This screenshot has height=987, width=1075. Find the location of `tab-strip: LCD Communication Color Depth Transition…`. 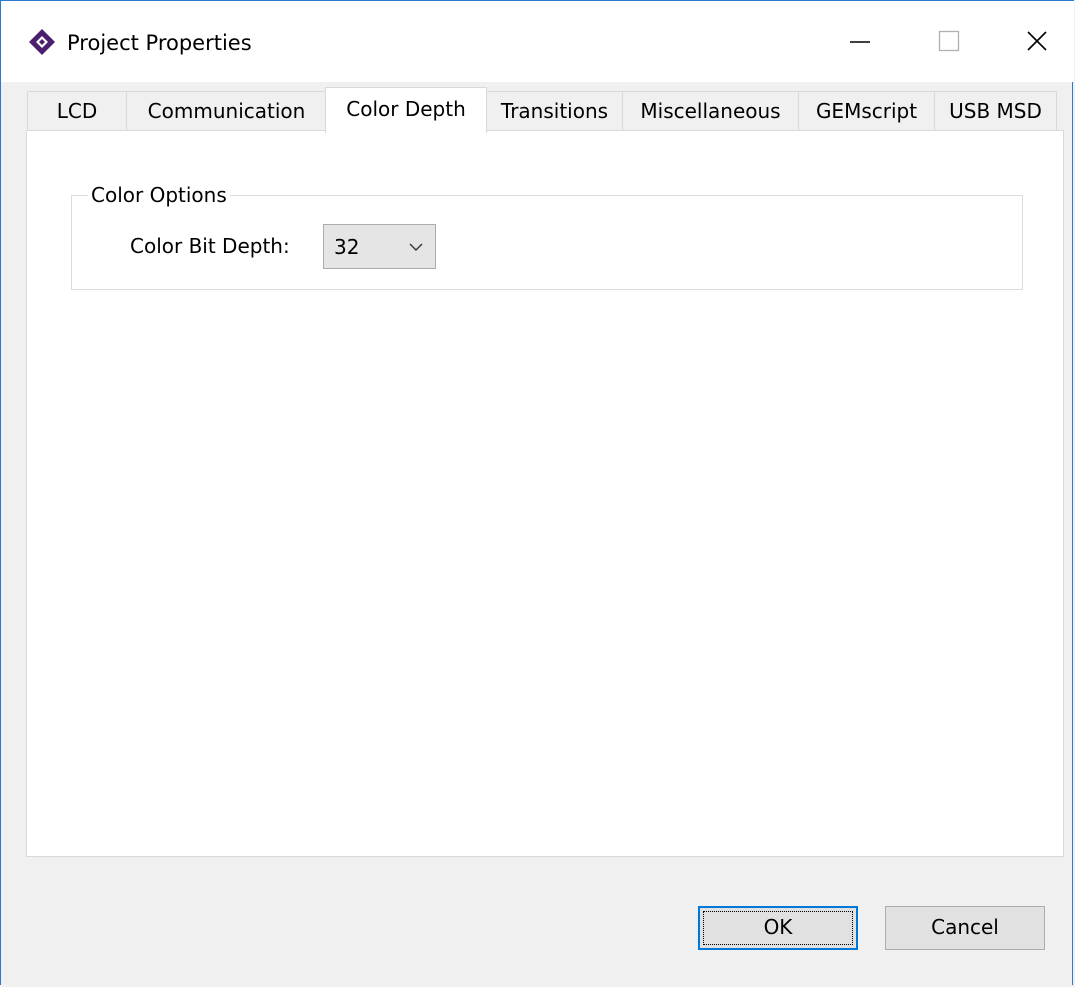

tab-strip: LCD Communication Color Depth Transition… is located at coordinates (542, 110).